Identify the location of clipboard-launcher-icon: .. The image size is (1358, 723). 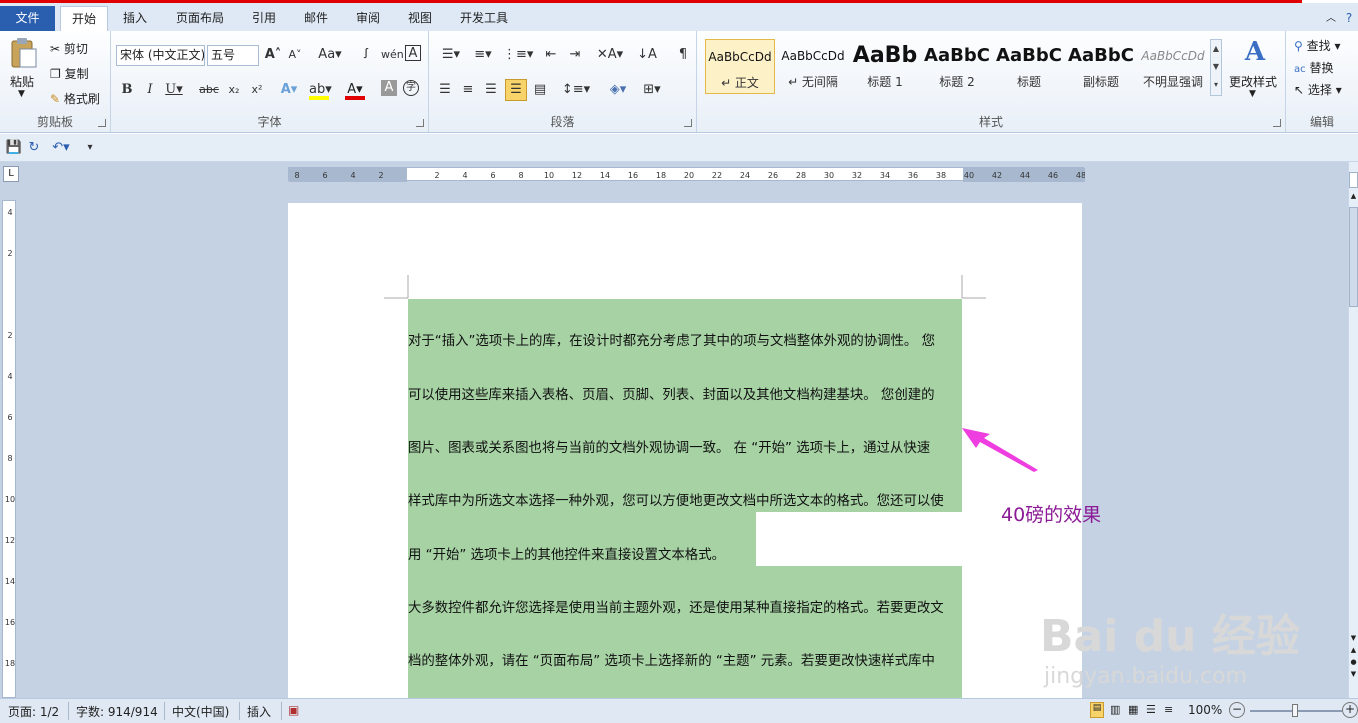
(102, 123).